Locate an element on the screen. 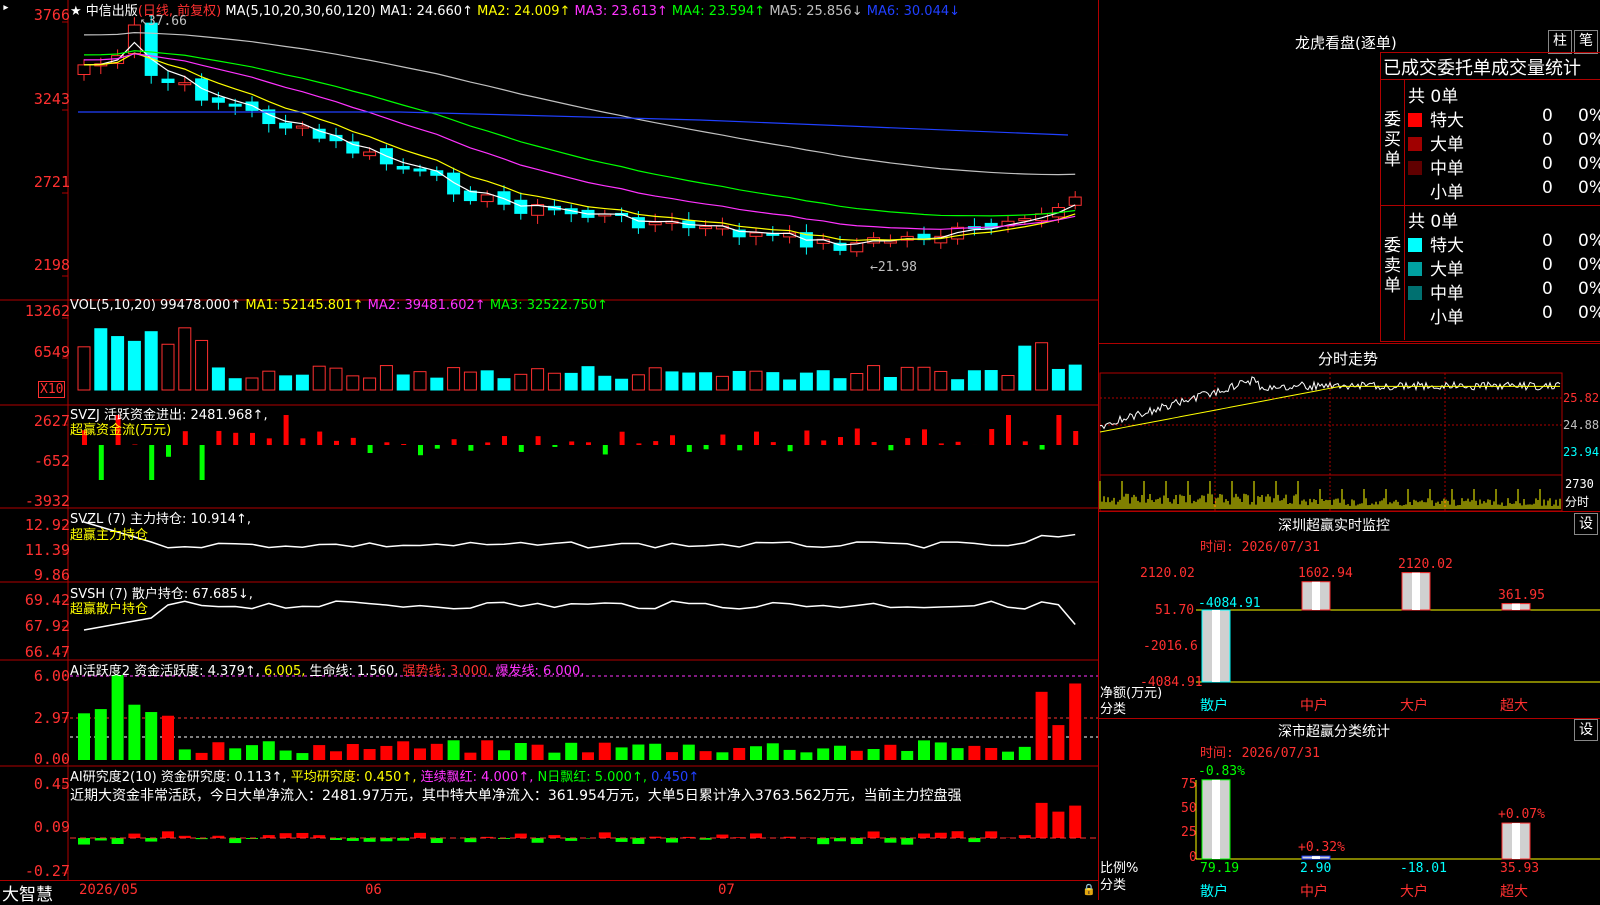  bar-mode-button: 柱 is located at coordinates (1560, 42).